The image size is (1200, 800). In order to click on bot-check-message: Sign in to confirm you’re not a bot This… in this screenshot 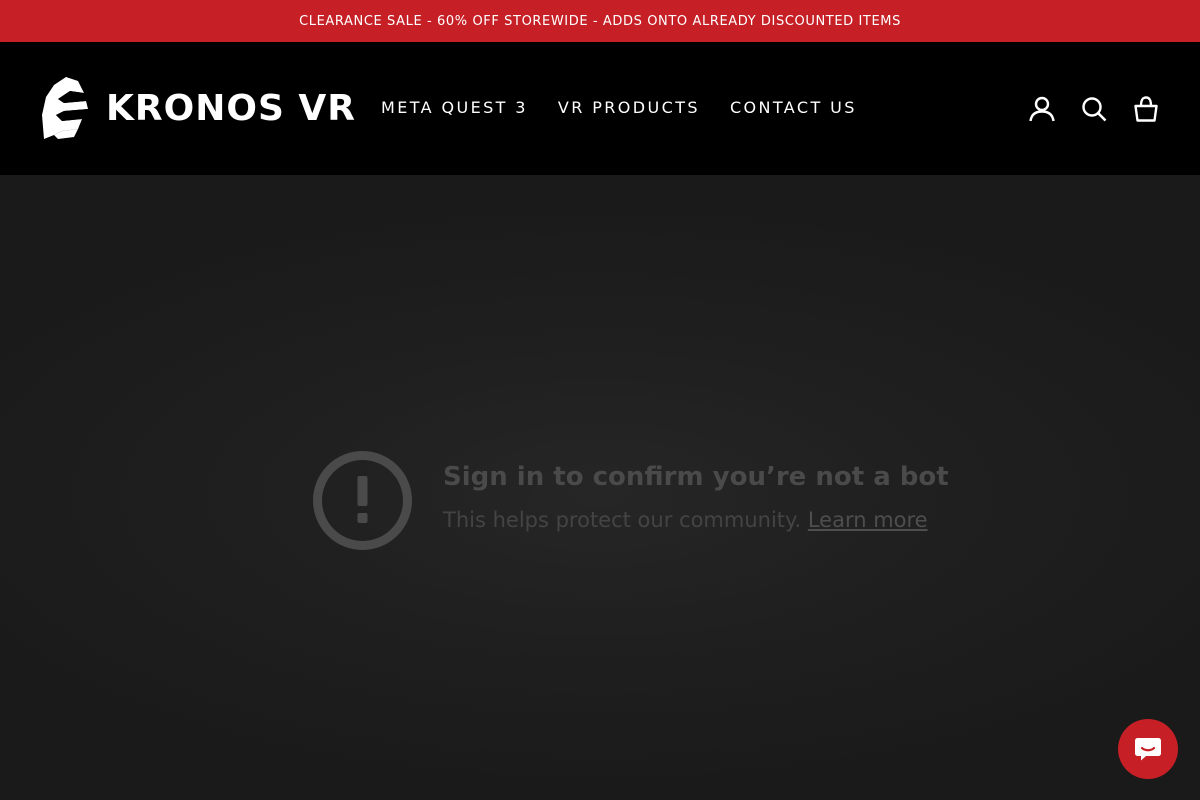, I will do `click(630, 500)`.